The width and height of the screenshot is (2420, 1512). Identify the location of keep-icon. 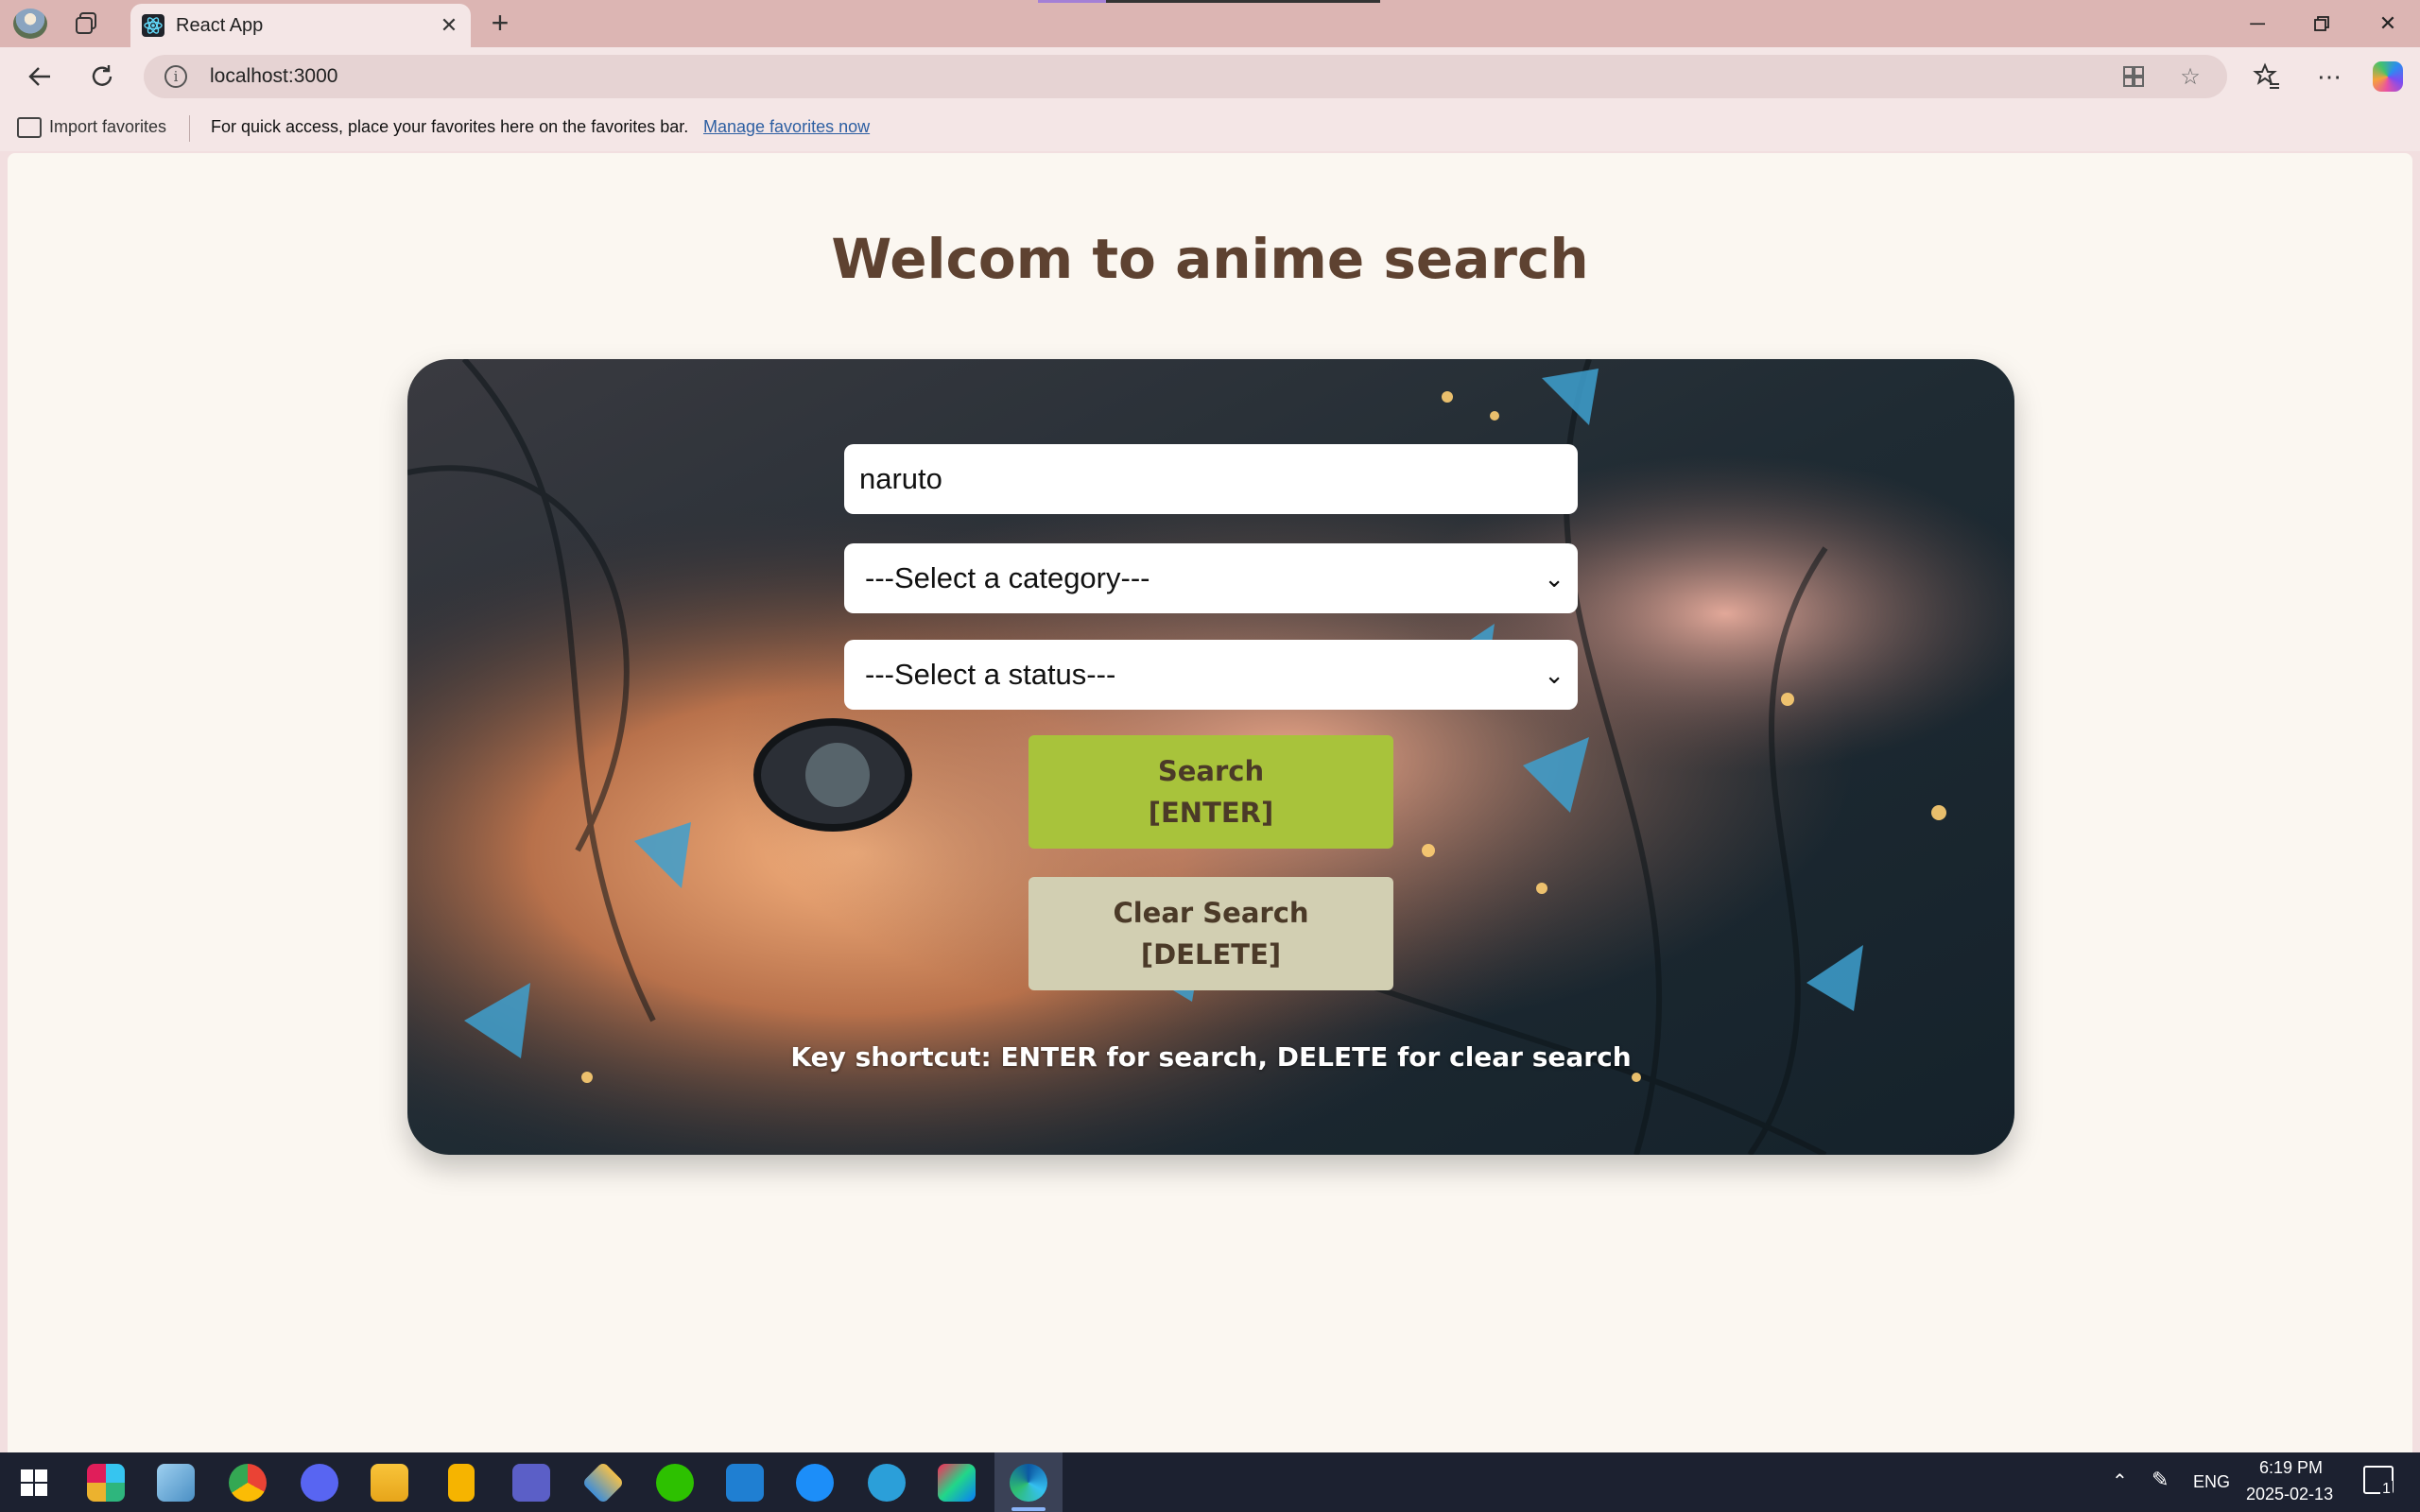
(462, 1483).